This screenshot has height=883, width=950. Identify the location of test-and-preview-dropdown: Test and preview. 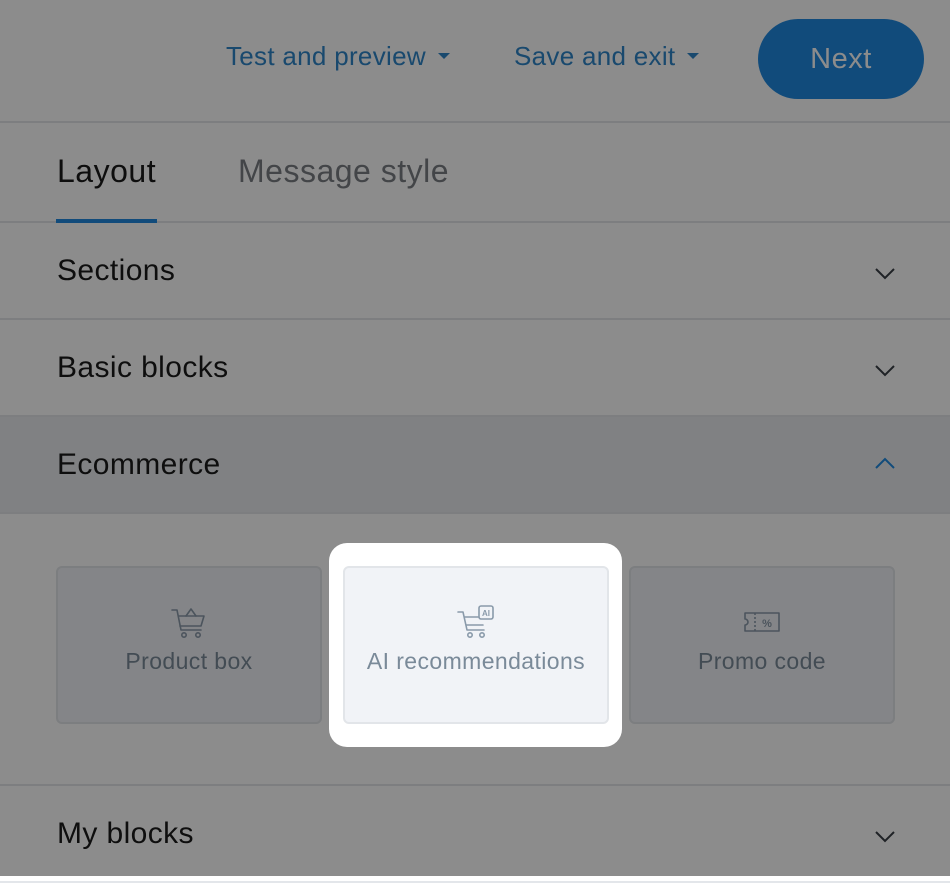
(338, 56).